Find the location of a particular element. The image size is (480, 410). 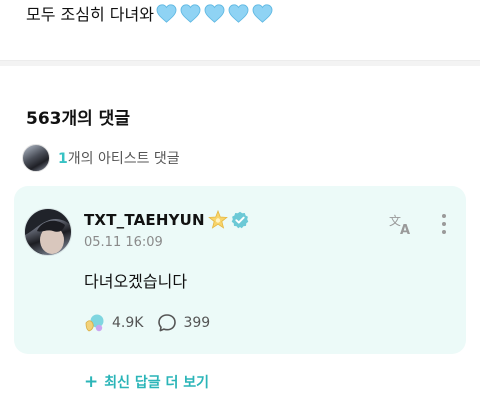

author-avatar is located at coordinates (48, 232).